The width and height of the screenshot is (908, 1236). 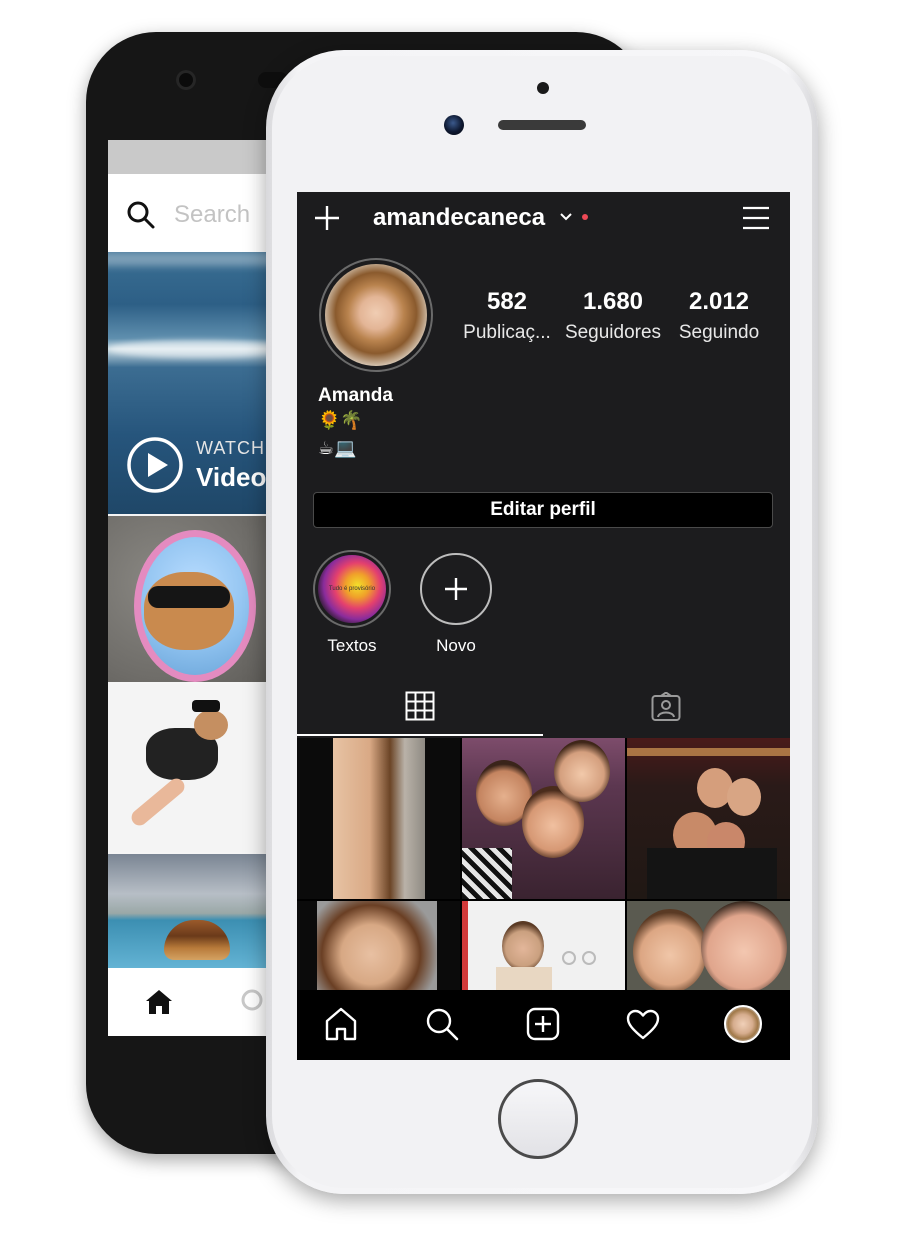 I want to click on username-header: amandecaneca, so click(x=459, y=218).